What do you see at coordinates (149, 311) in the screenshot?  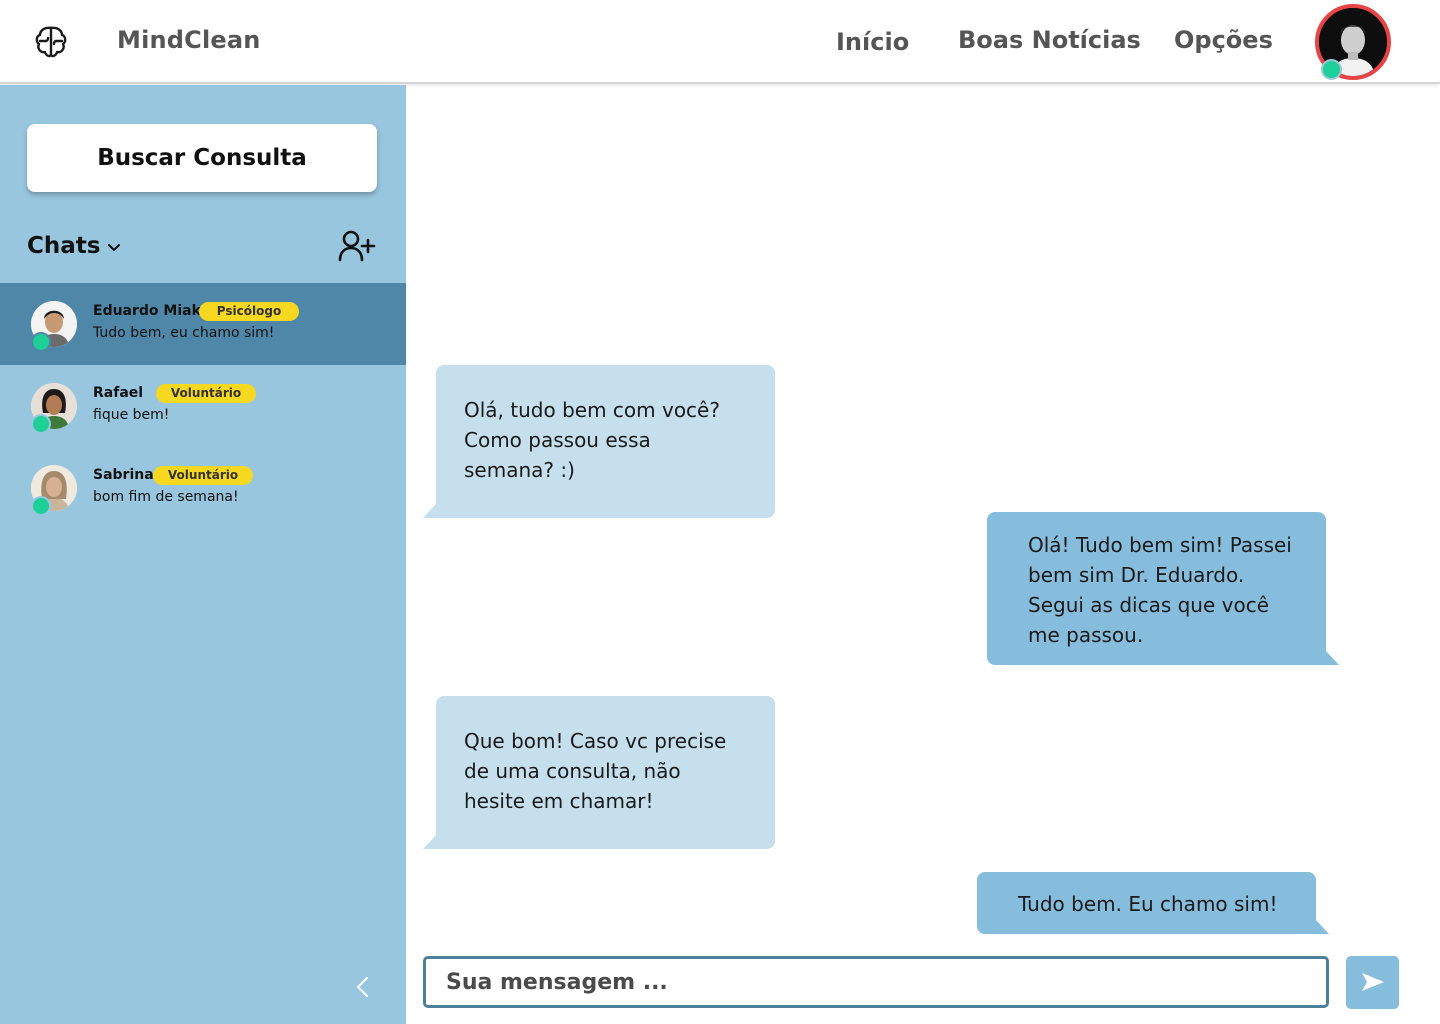 I see `chat-contact-name: Eduardo Miaki` at bounding box center [149, 311].